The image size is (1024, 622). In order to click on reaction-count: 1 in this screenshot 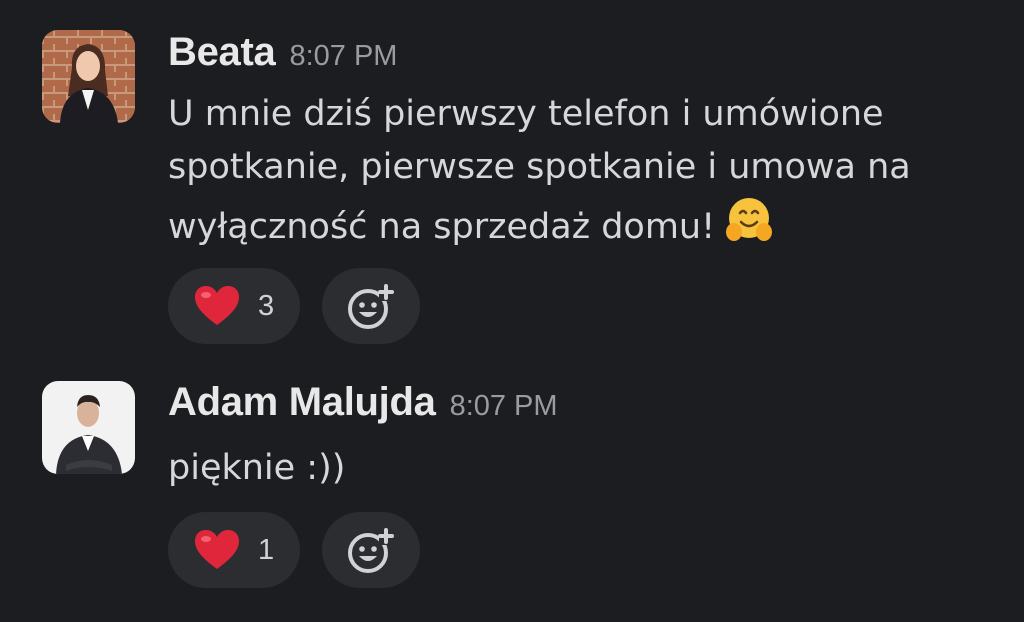, I will do `click(266, 549)`.